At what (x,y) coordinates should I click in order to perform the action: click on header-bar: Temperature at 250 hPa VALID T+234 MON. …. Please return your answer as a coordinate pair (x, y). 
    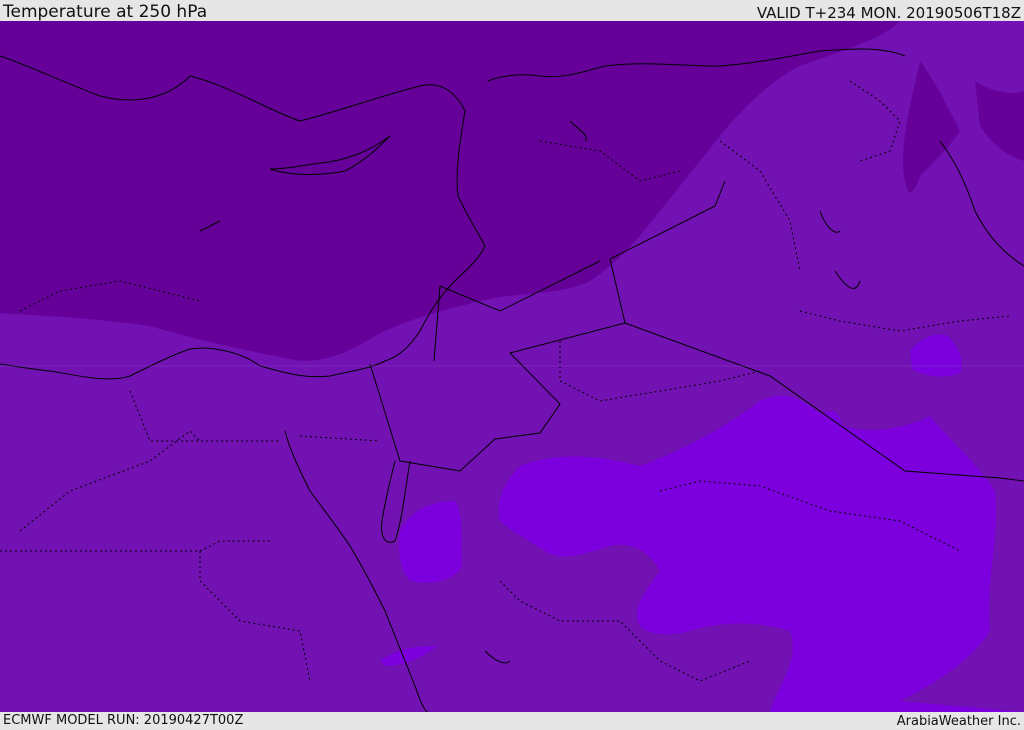
    Looking at the image, I should click on (512, 10).